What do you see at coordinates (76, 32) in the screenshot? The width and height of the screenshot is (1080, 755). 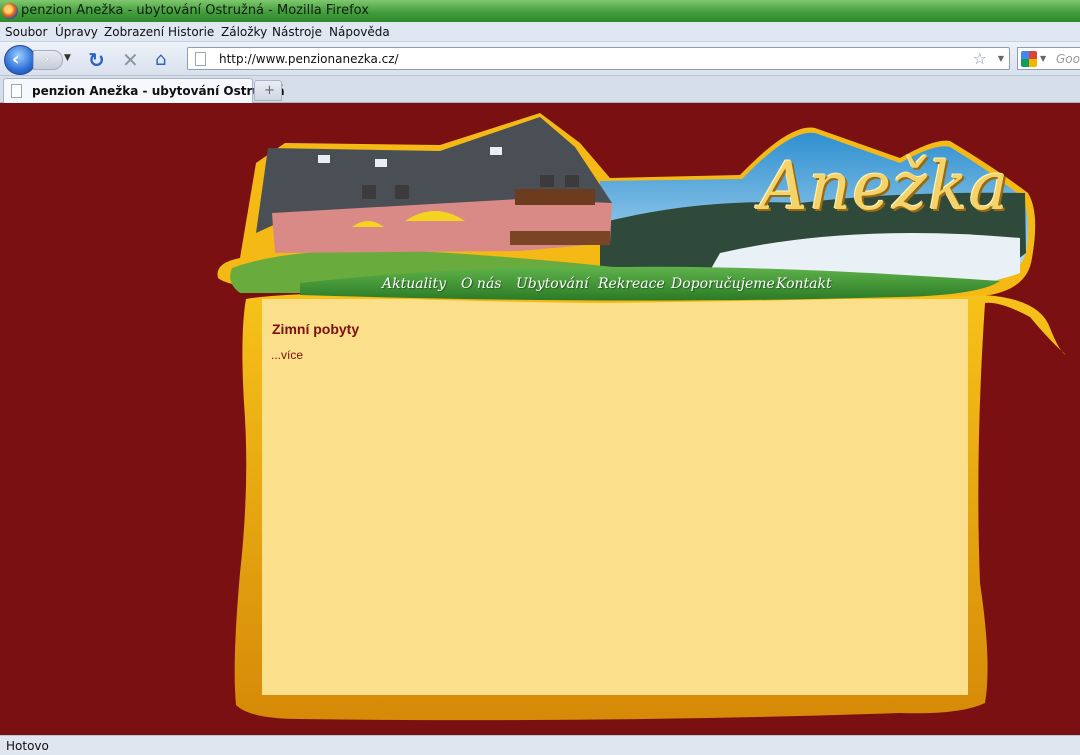 I see `menu-upravy: Úpravy` at bounding box center [76, 32].